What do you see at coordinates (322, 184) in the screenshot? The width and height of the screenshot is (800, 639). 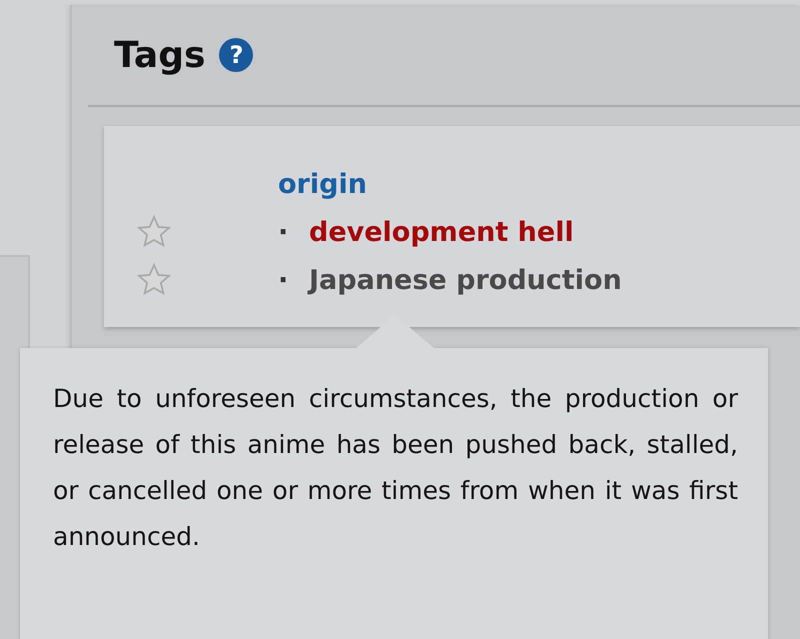 I see `tag-category: origin` at bounding box center [322, 184].